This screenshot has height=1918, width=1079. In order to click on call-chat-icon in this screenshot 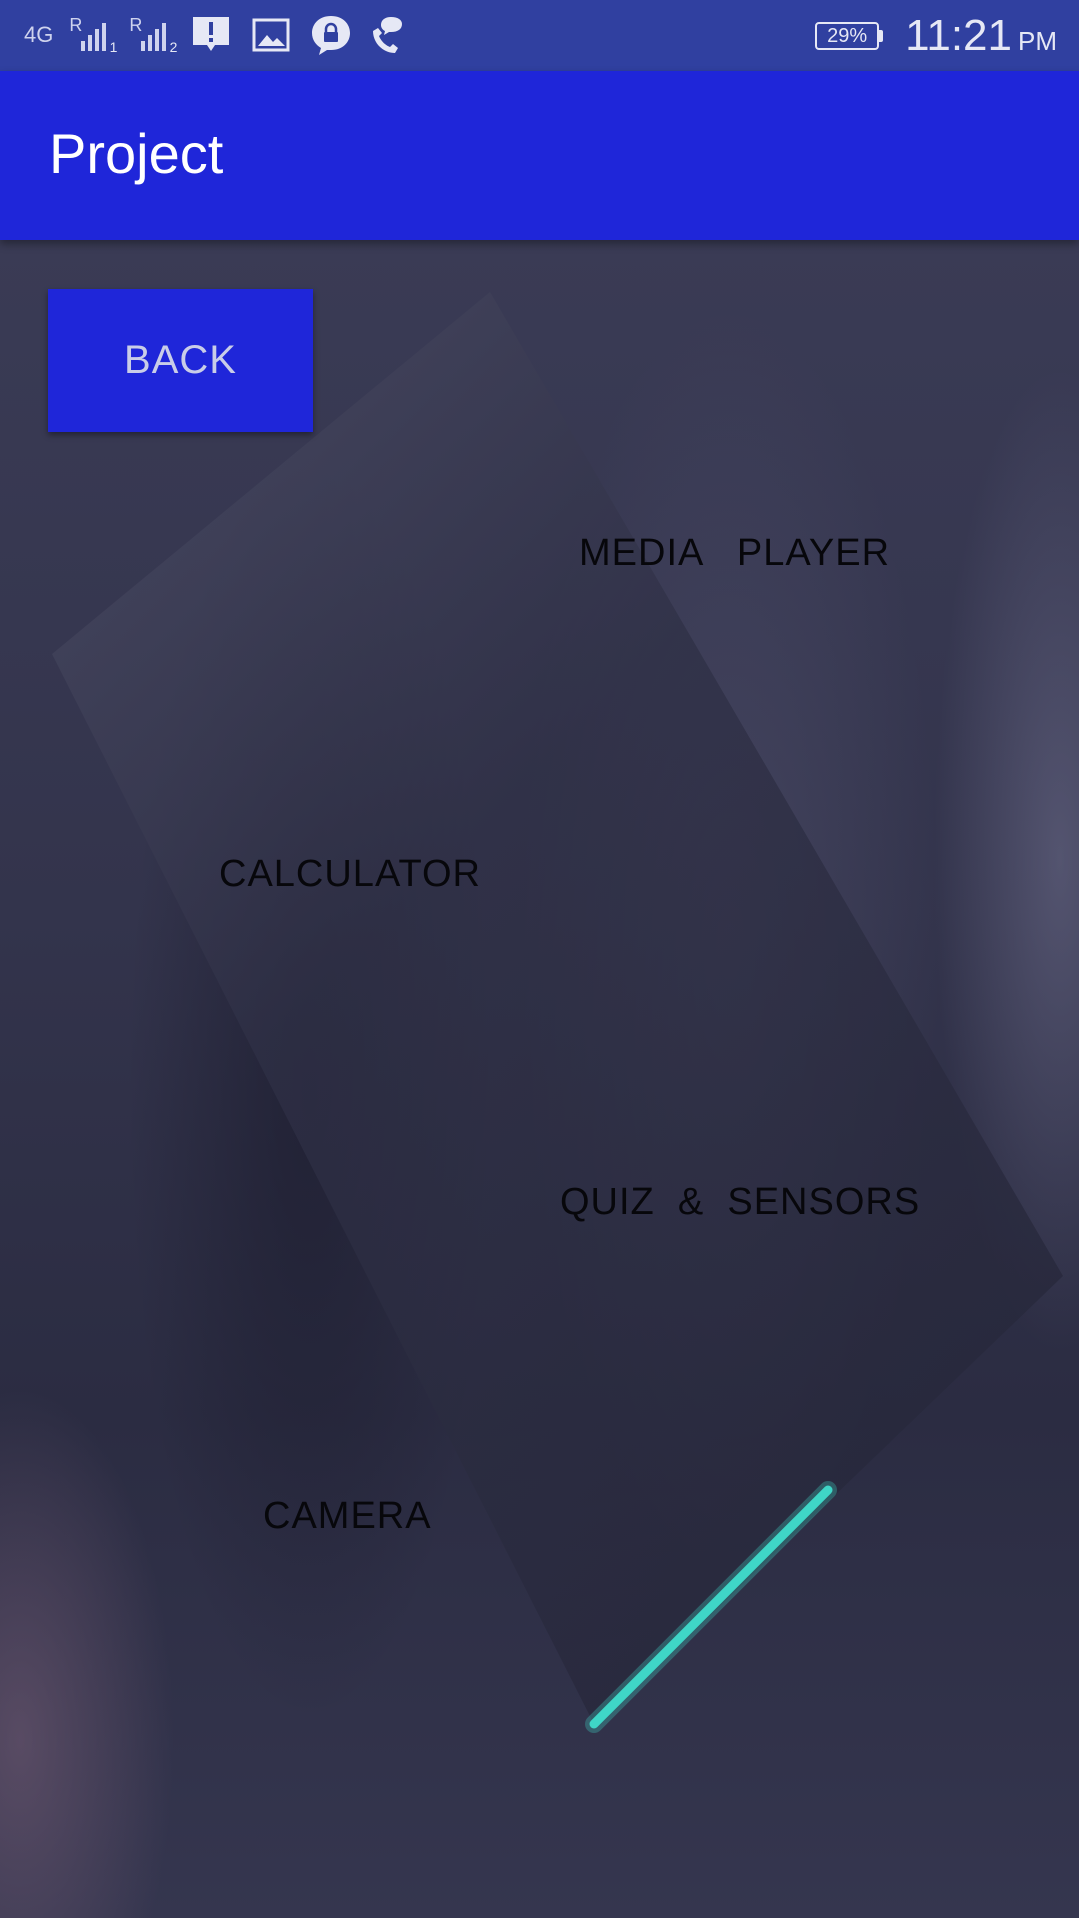, I will do `click(388, 35)`.